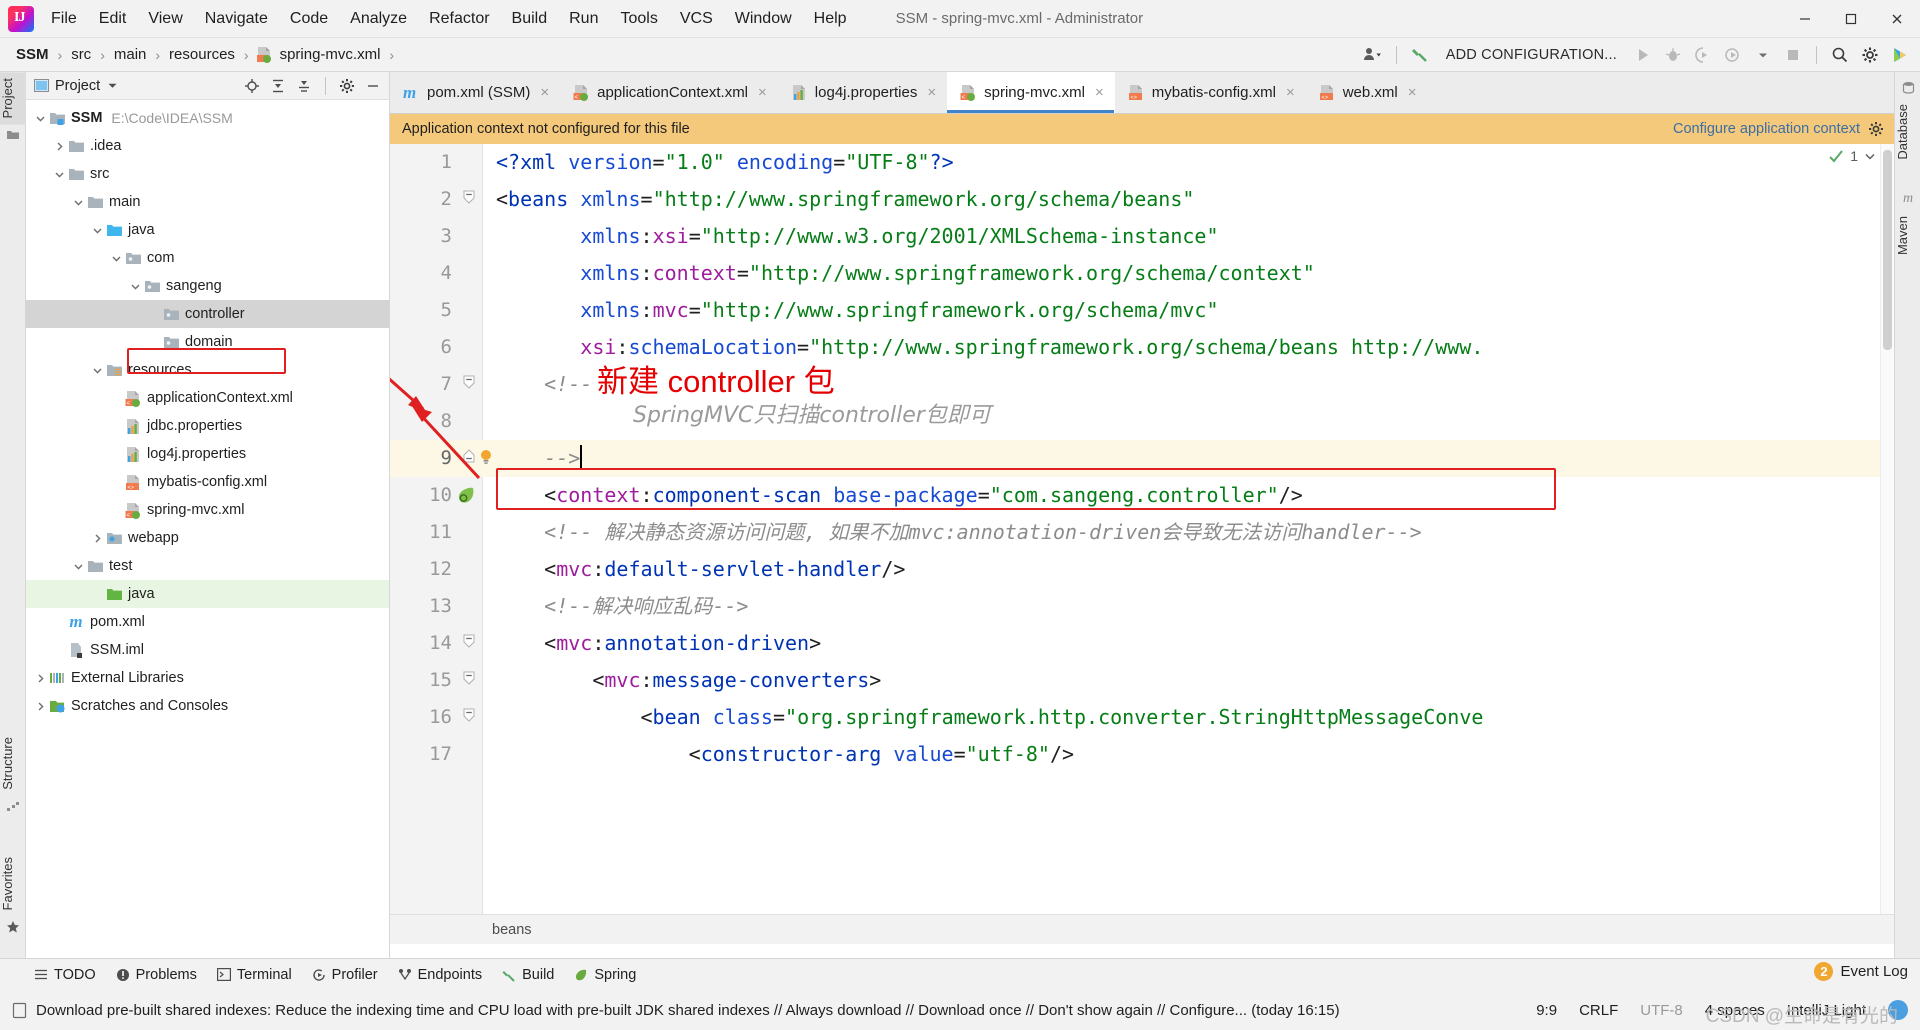 The height and width of the screenshot is (1030, 1920). I want to click on spring-bean-gutter-icon, so click(466, 495).